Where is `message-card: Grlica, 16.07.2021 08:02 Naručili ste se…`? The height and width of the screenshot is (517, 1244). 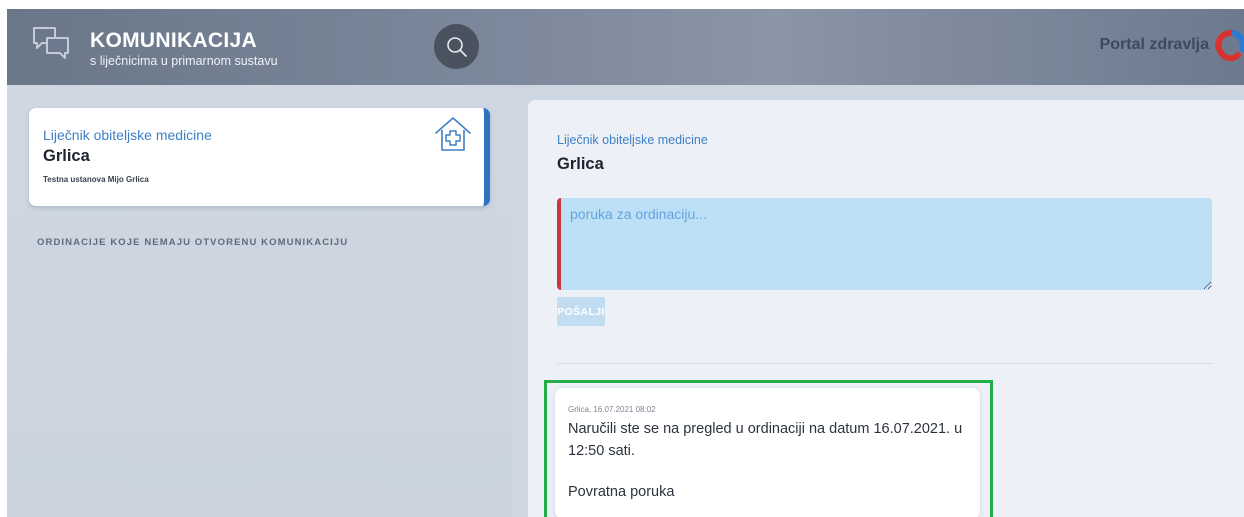
message-card: Grlica, 16.07.2021 08:02 Naručili ste se… is located at coordinates (767, 452).